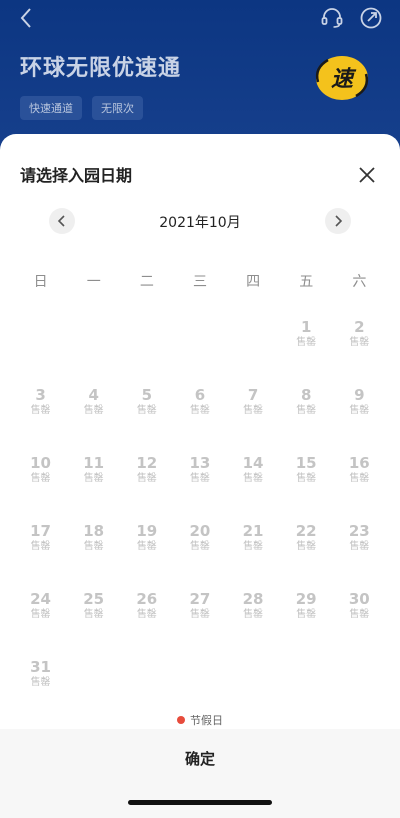 The height and width of the screenshot is (818, 400). I want to click on day-number: 24, so click(40, 599).